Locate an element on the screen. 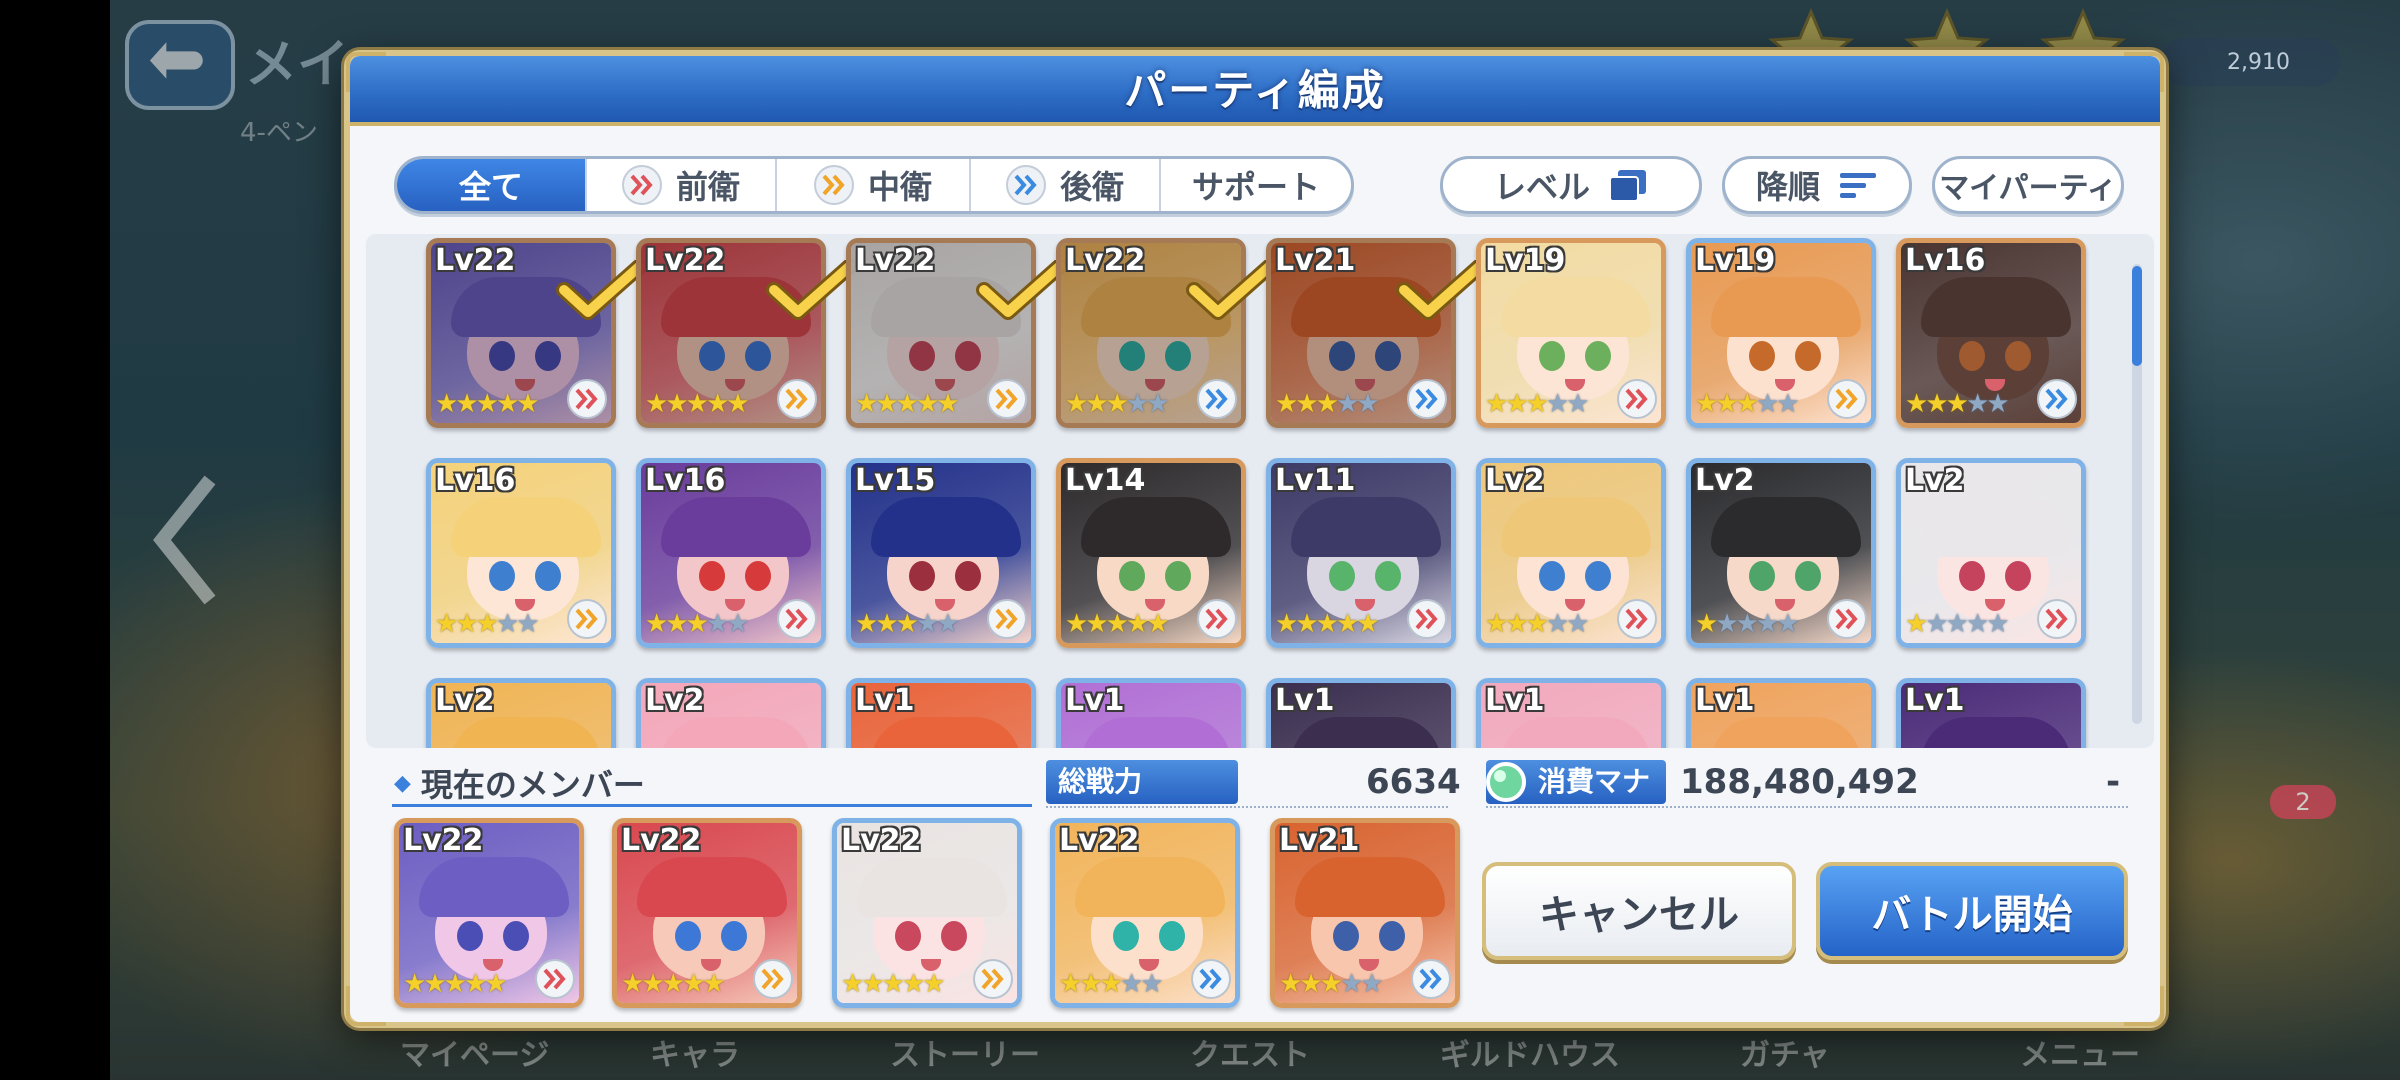 This screenshot has height=1080, width=2400. character-level: Lv15 is located at coordinates (895, 480).